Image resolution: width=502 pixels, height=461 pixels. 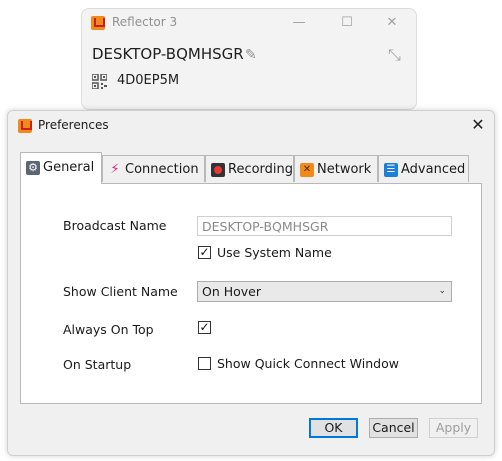 I want to click on dialog-title: Preferences, so click(x=73, y=125).